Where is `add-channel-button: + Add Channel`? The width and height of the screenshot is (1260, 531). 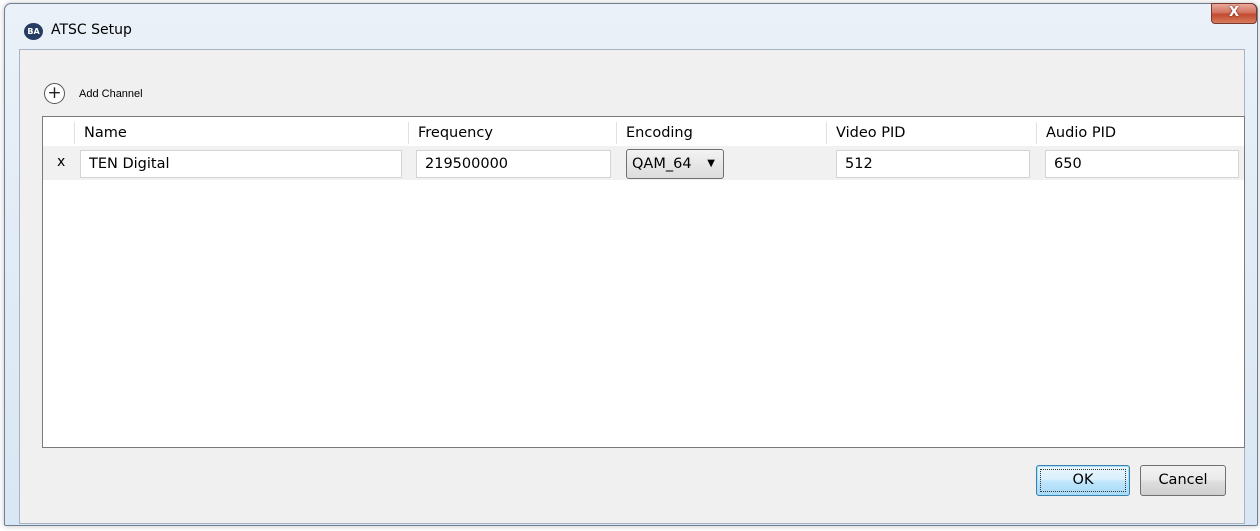 add-channel-button: + Add Channel is located at coordinates (93, 93).